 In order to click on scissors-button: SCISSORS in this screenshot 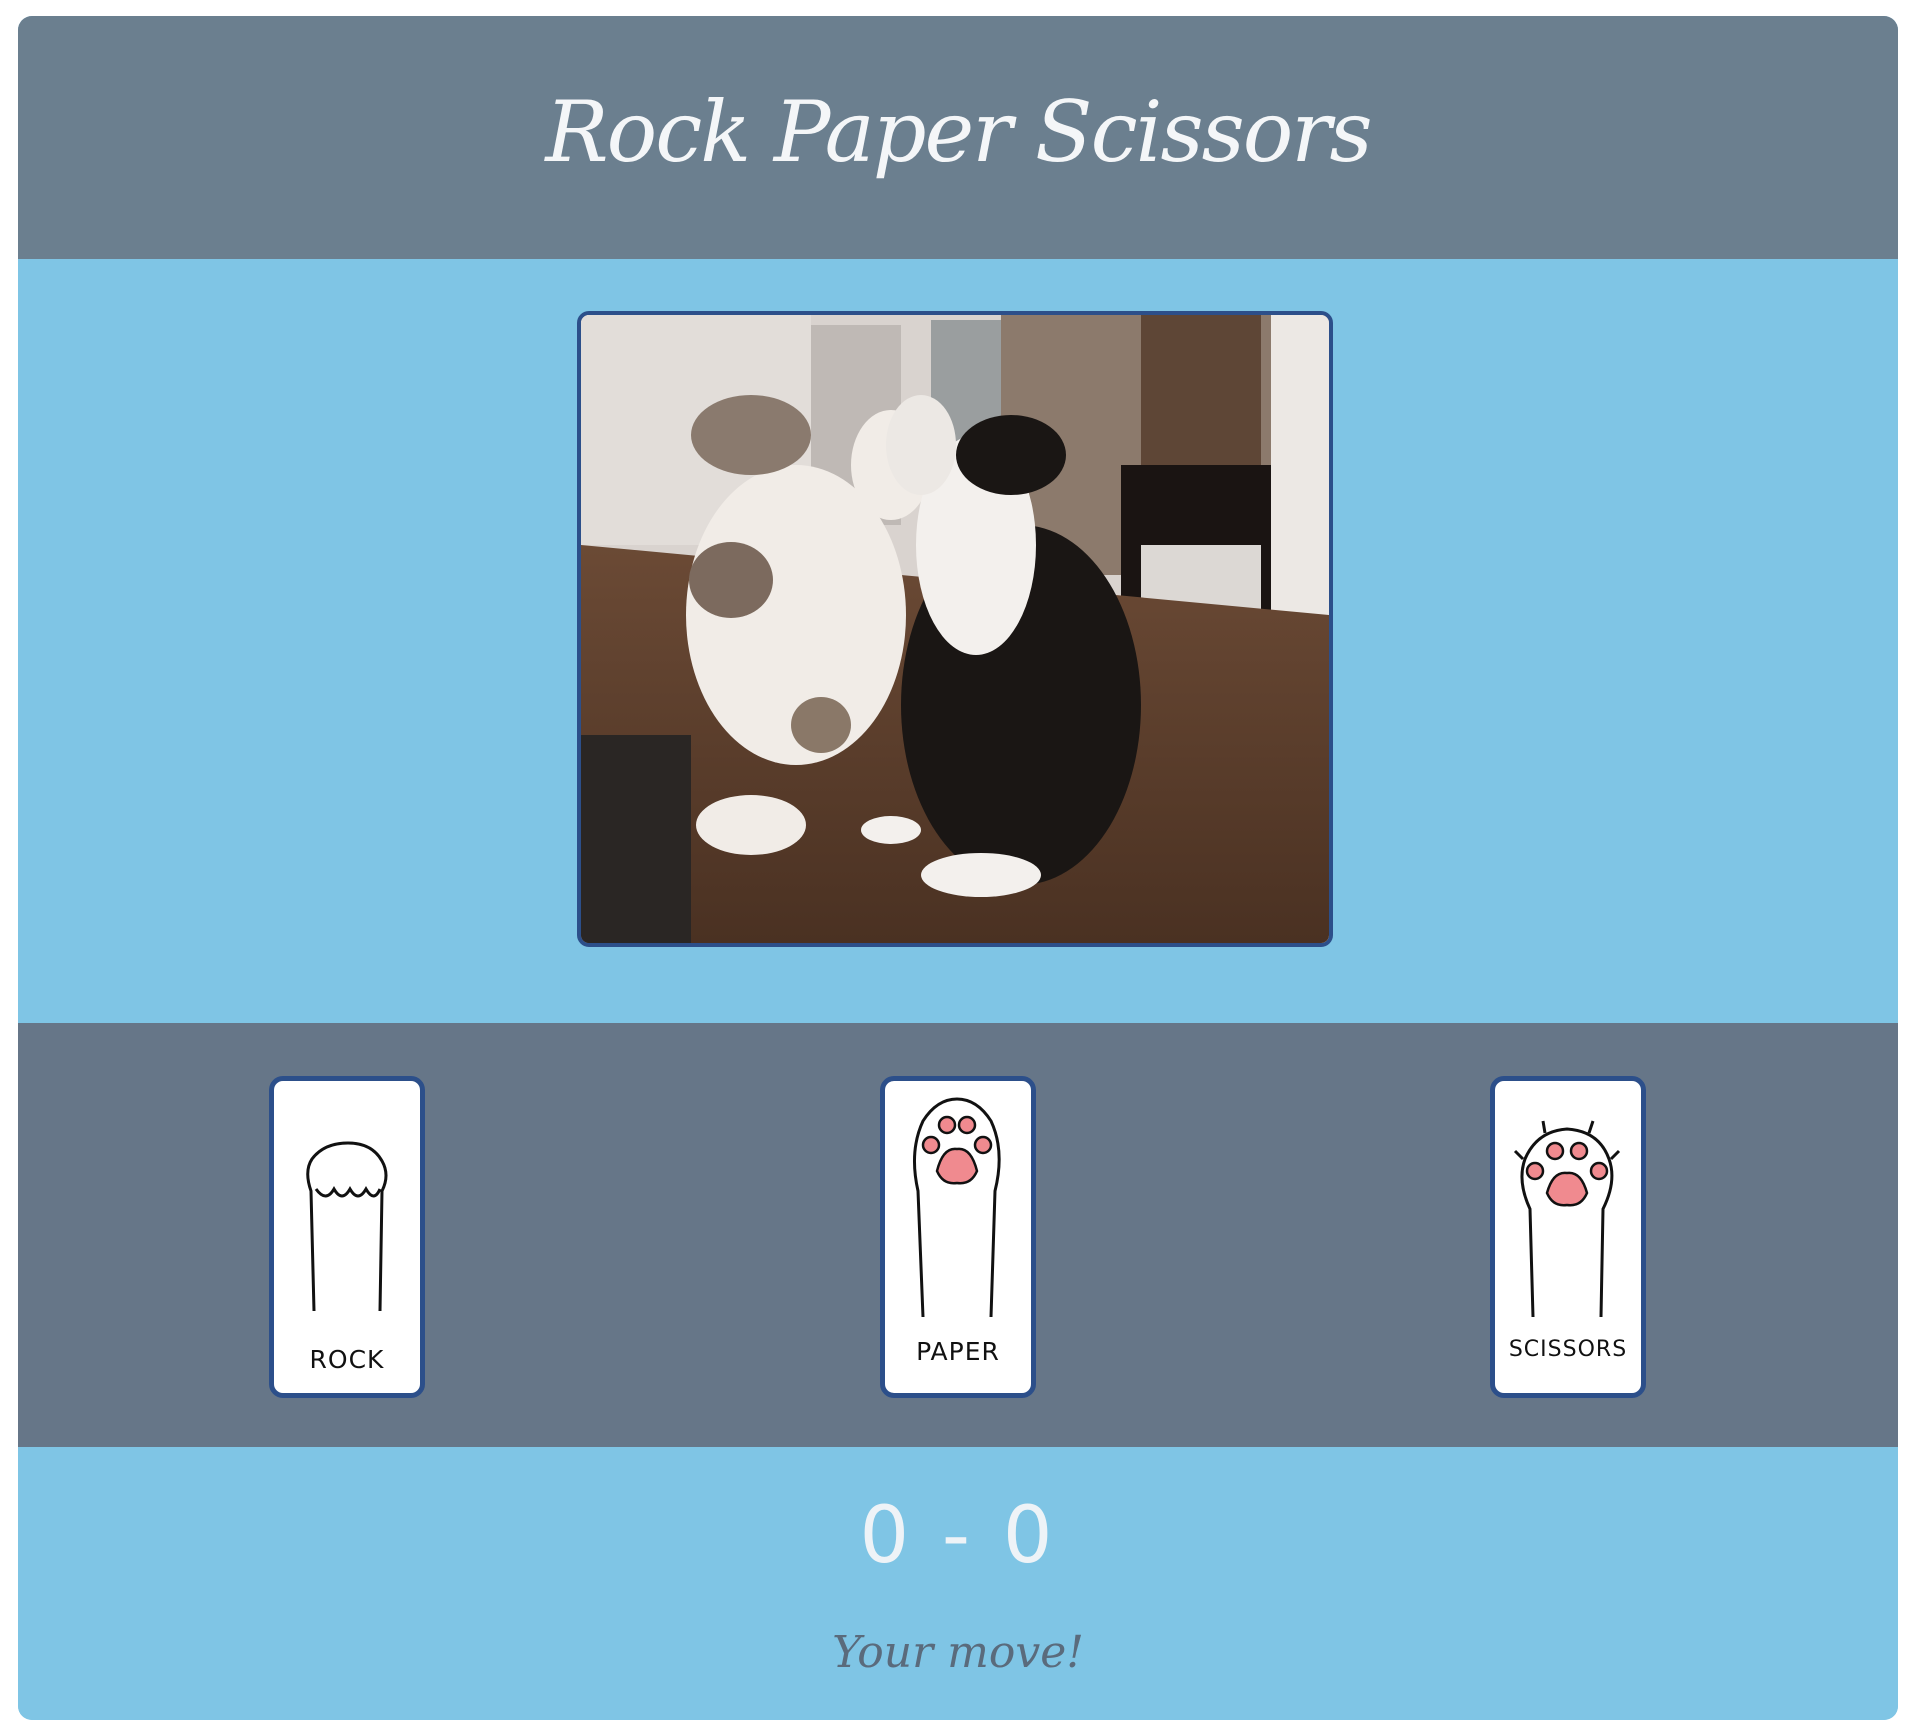, I will do `click(1568, 1237)`.